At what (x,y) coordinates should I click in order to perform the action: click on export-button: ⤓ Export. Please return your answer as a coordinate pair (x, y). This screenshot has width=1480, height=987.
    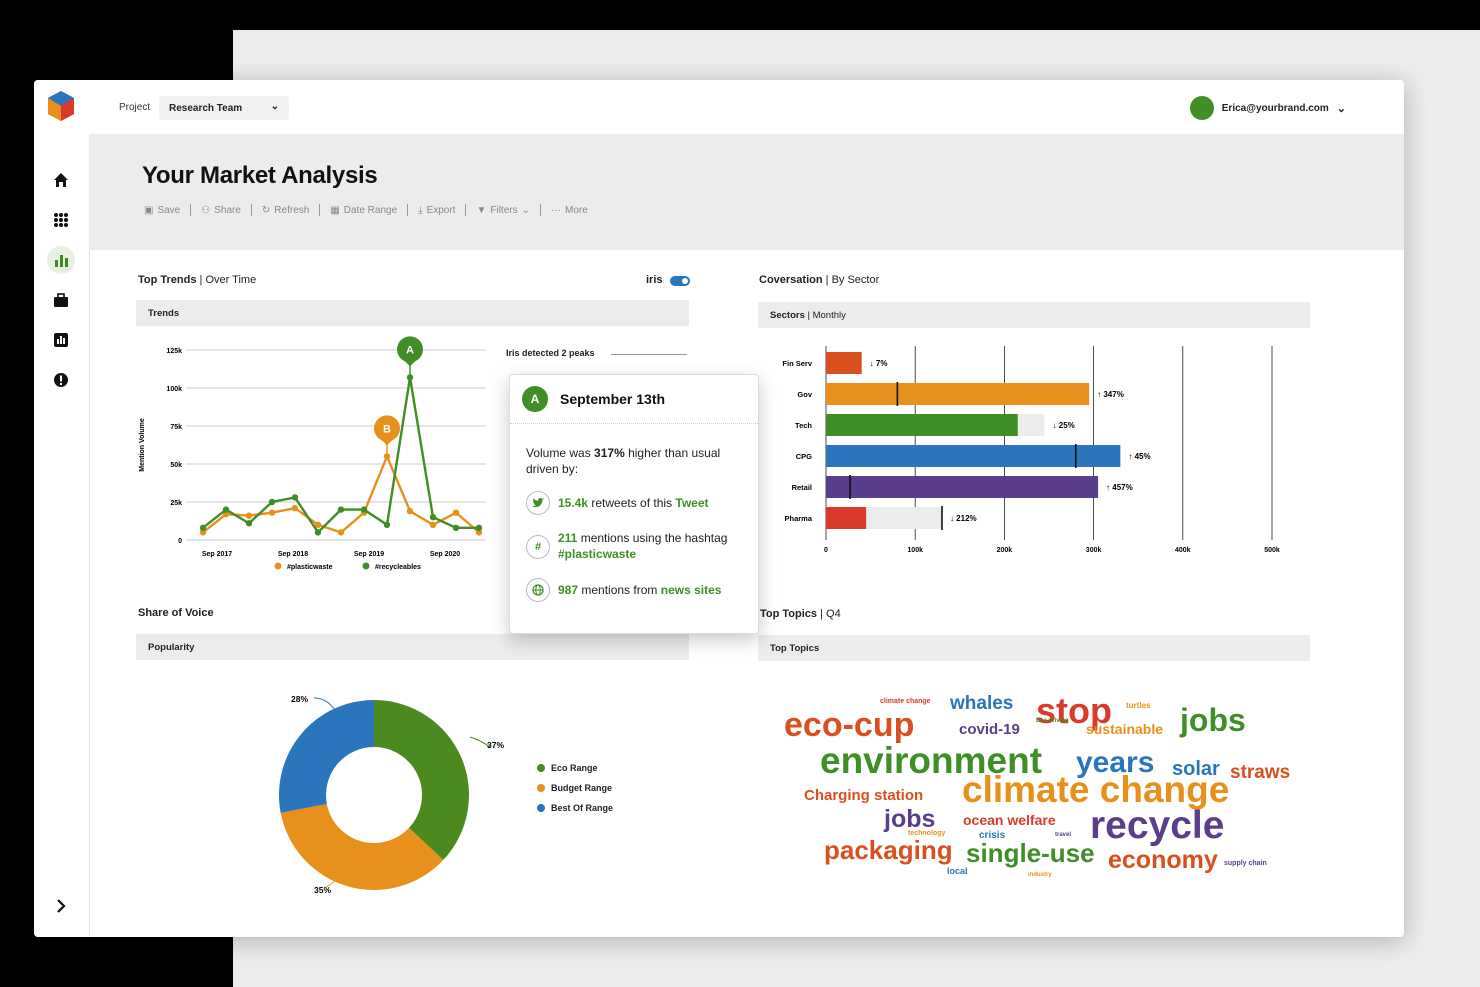
    Looking at the image, I should click on (437, 210).